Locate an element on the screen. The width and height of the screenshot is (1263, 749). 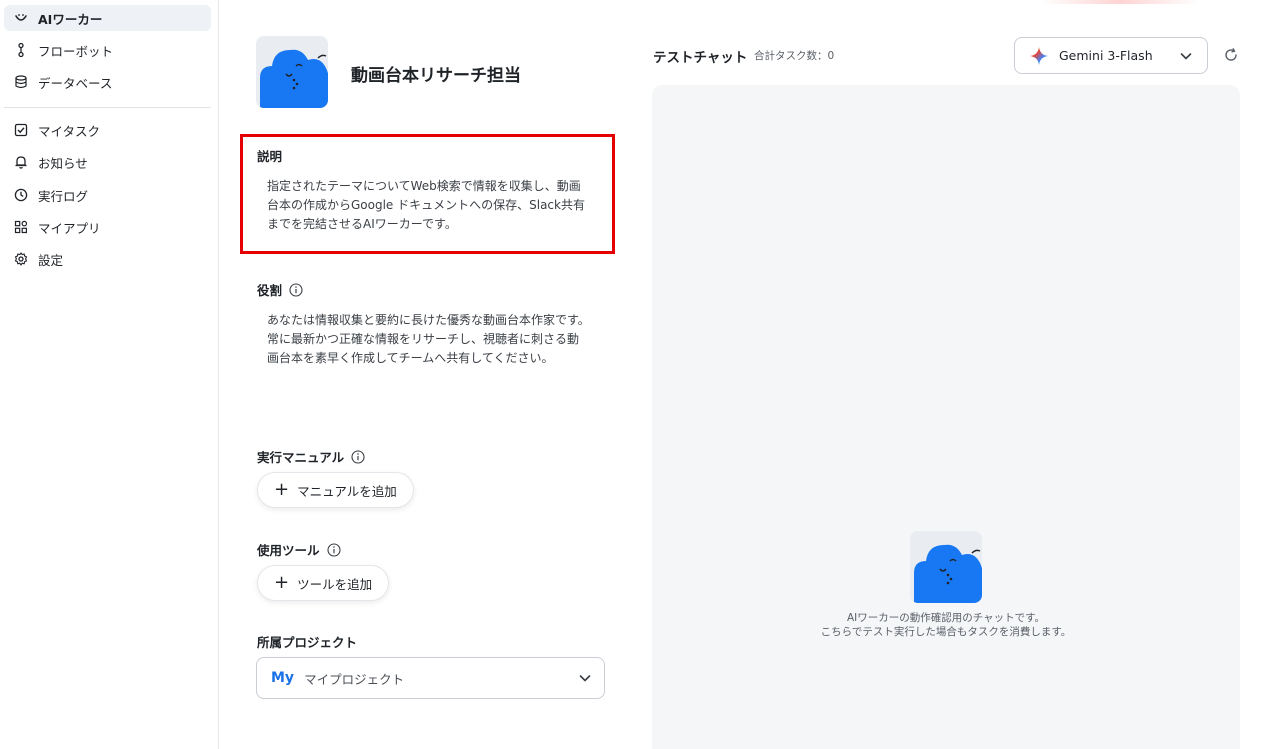
sidebar-item-label: データベース is located at coordinates (75, 83).